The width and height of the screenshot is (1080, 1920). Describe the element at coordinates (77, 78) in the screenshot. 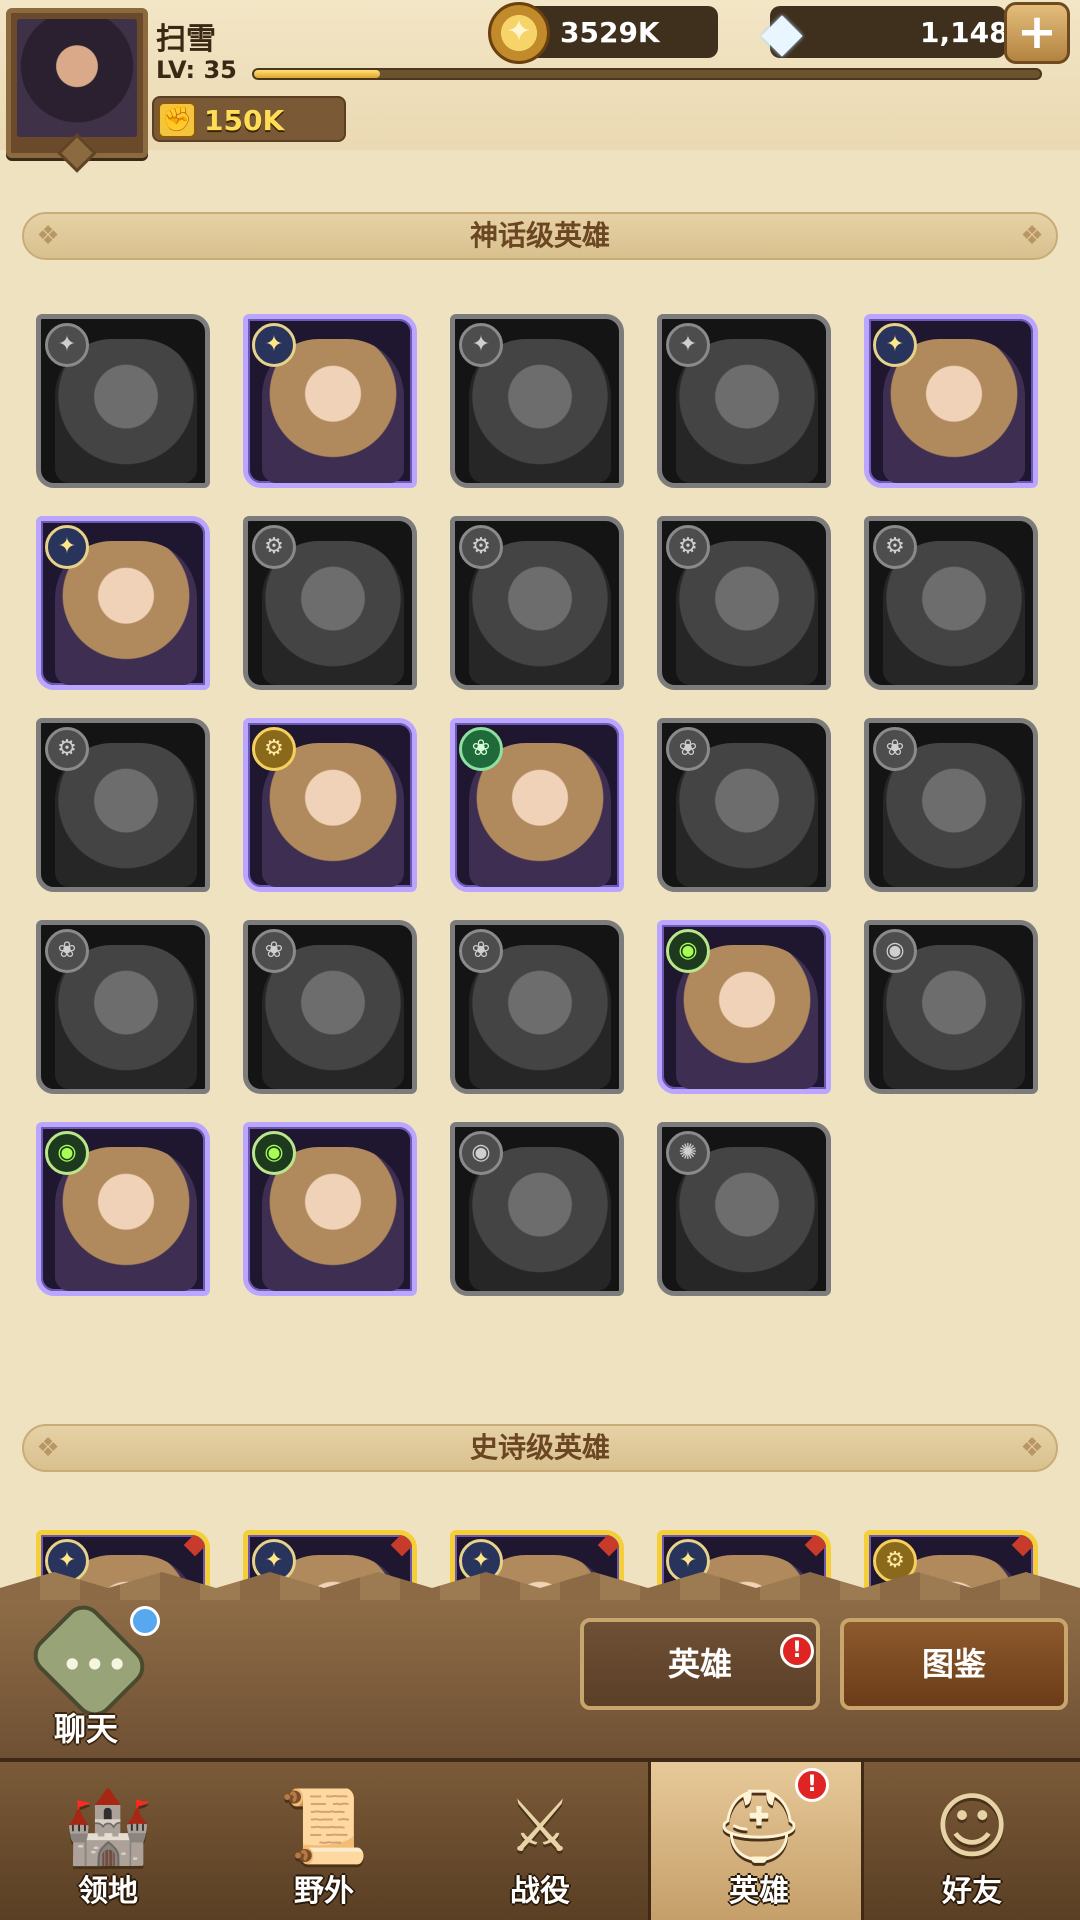

I see `avatar` at that location.